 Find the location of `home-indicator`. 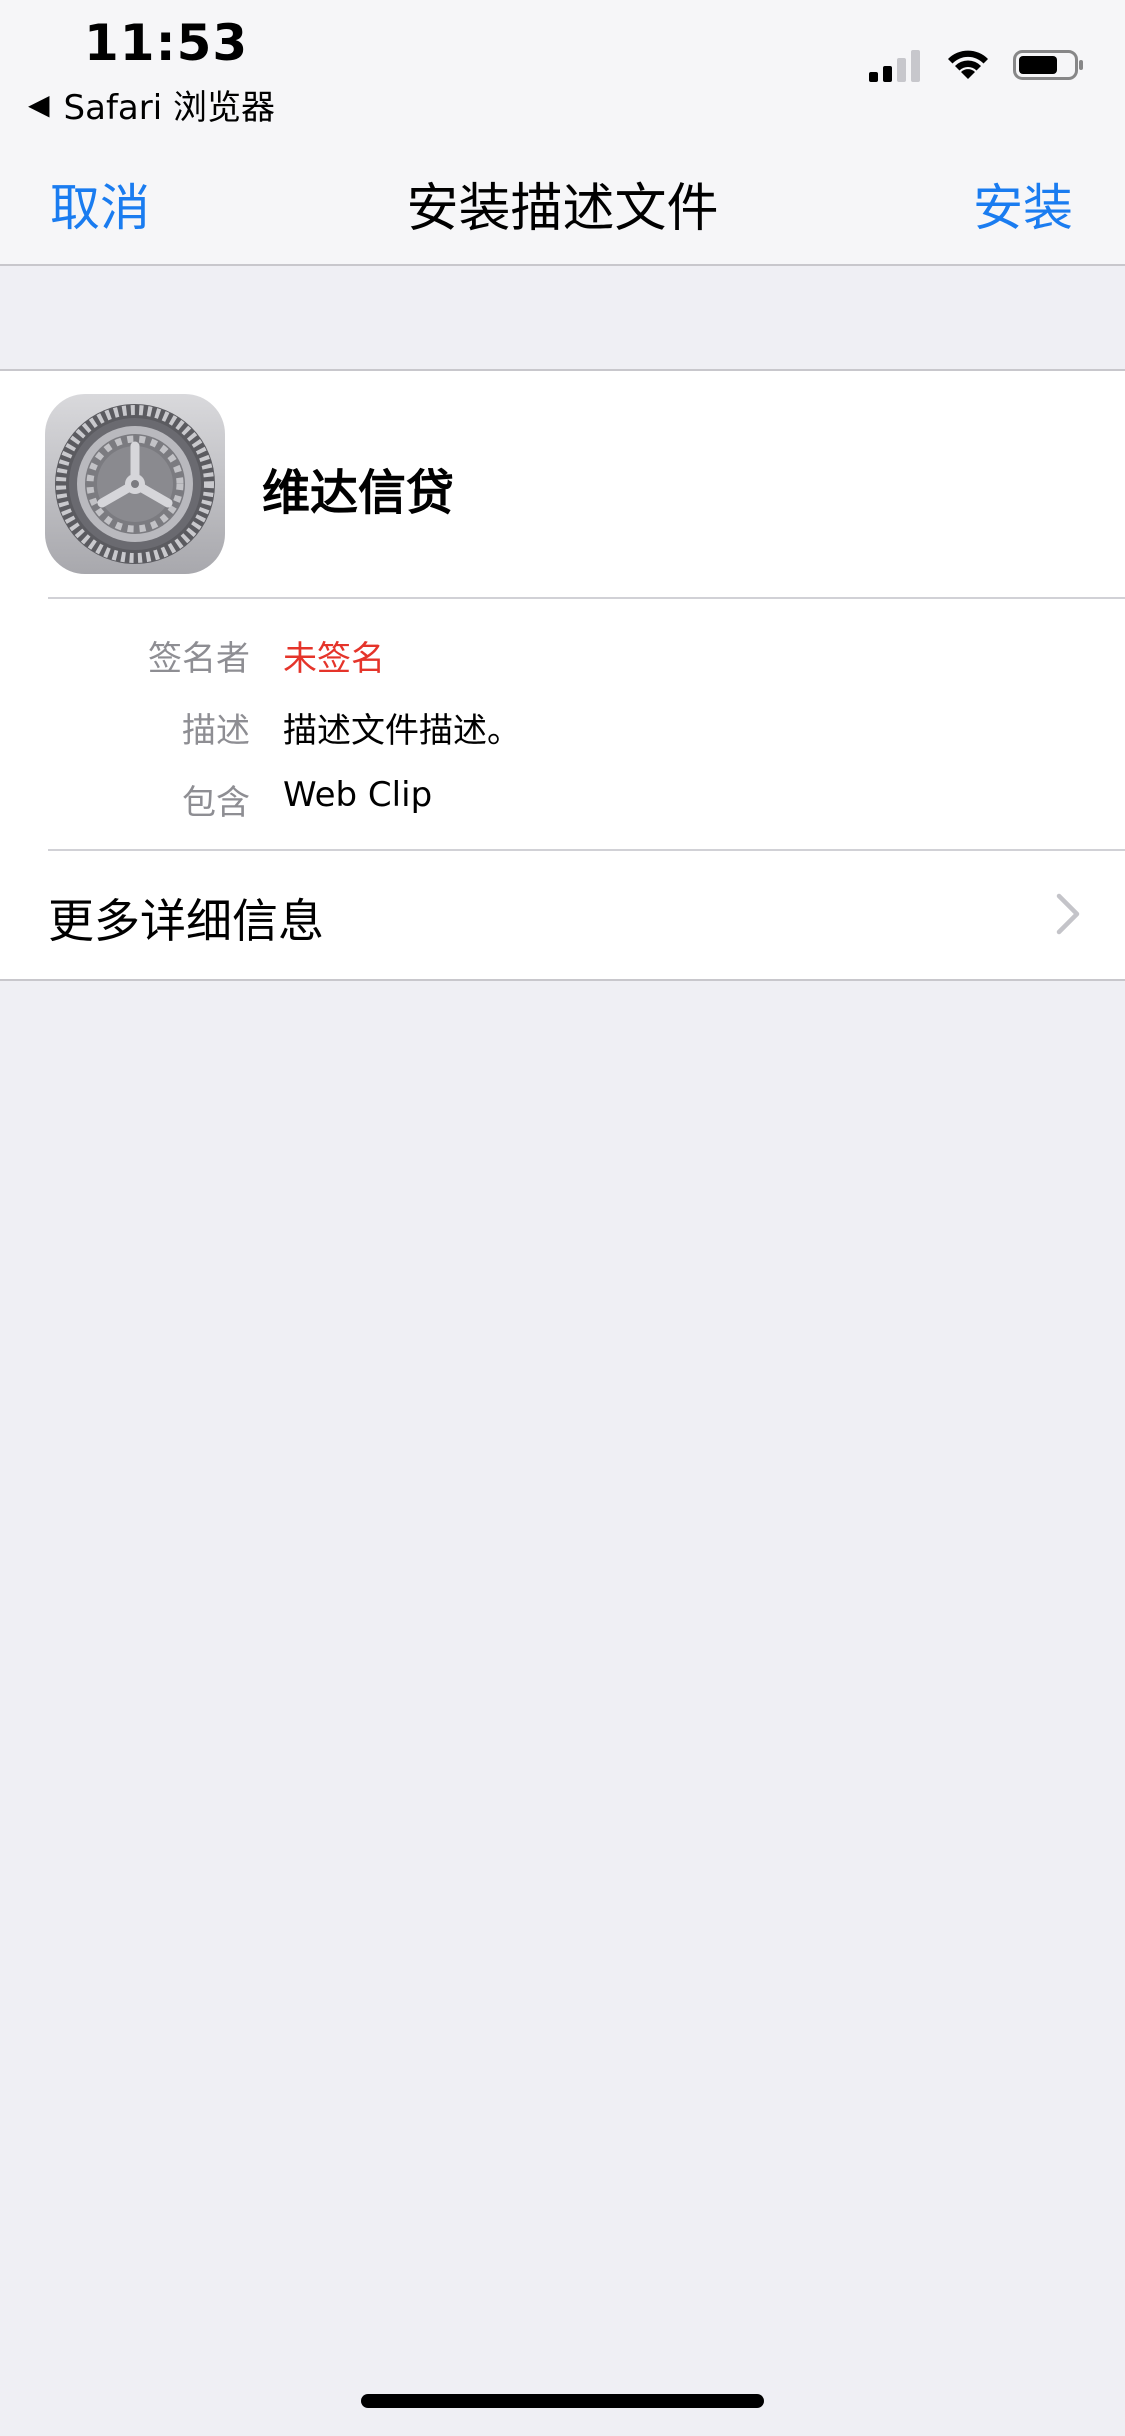

home-indicator is located at coordinates (562, 2401).